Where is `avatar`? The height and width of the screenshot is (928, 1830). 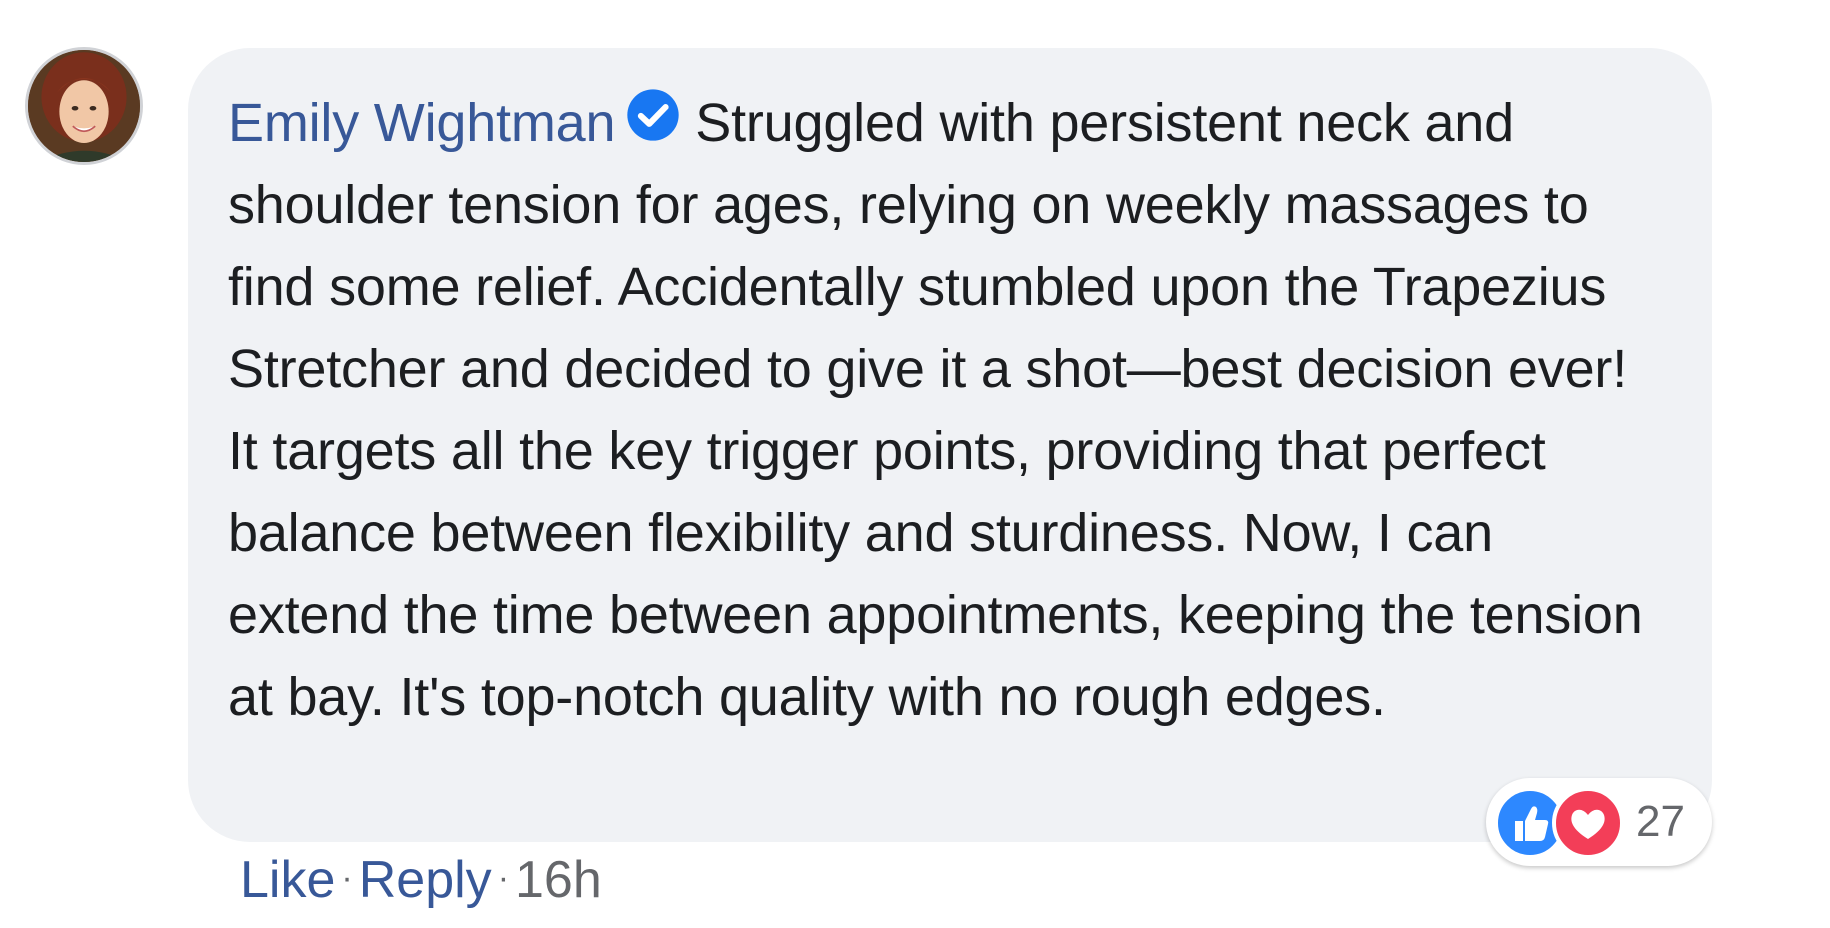
avatar is located at coordinates (84, 106).